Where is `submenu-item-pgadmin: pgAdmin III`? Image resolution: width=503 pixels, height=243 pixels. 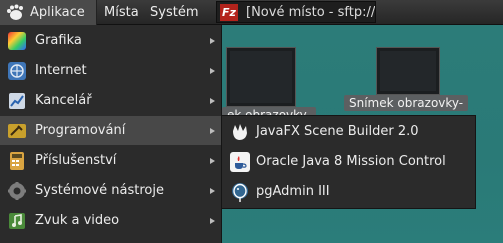 submenu-item-pgadmin: pgAdmin III is located at coordinates (348, 191).